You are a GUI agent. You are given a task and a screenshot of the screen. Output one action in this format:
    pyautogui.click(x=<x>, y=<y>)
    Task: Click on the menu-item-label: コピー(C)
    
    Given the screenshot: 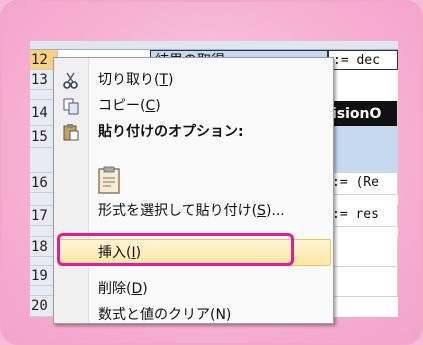 What is the action you would take?
    pyautogui.click(x=129, y=106)
    